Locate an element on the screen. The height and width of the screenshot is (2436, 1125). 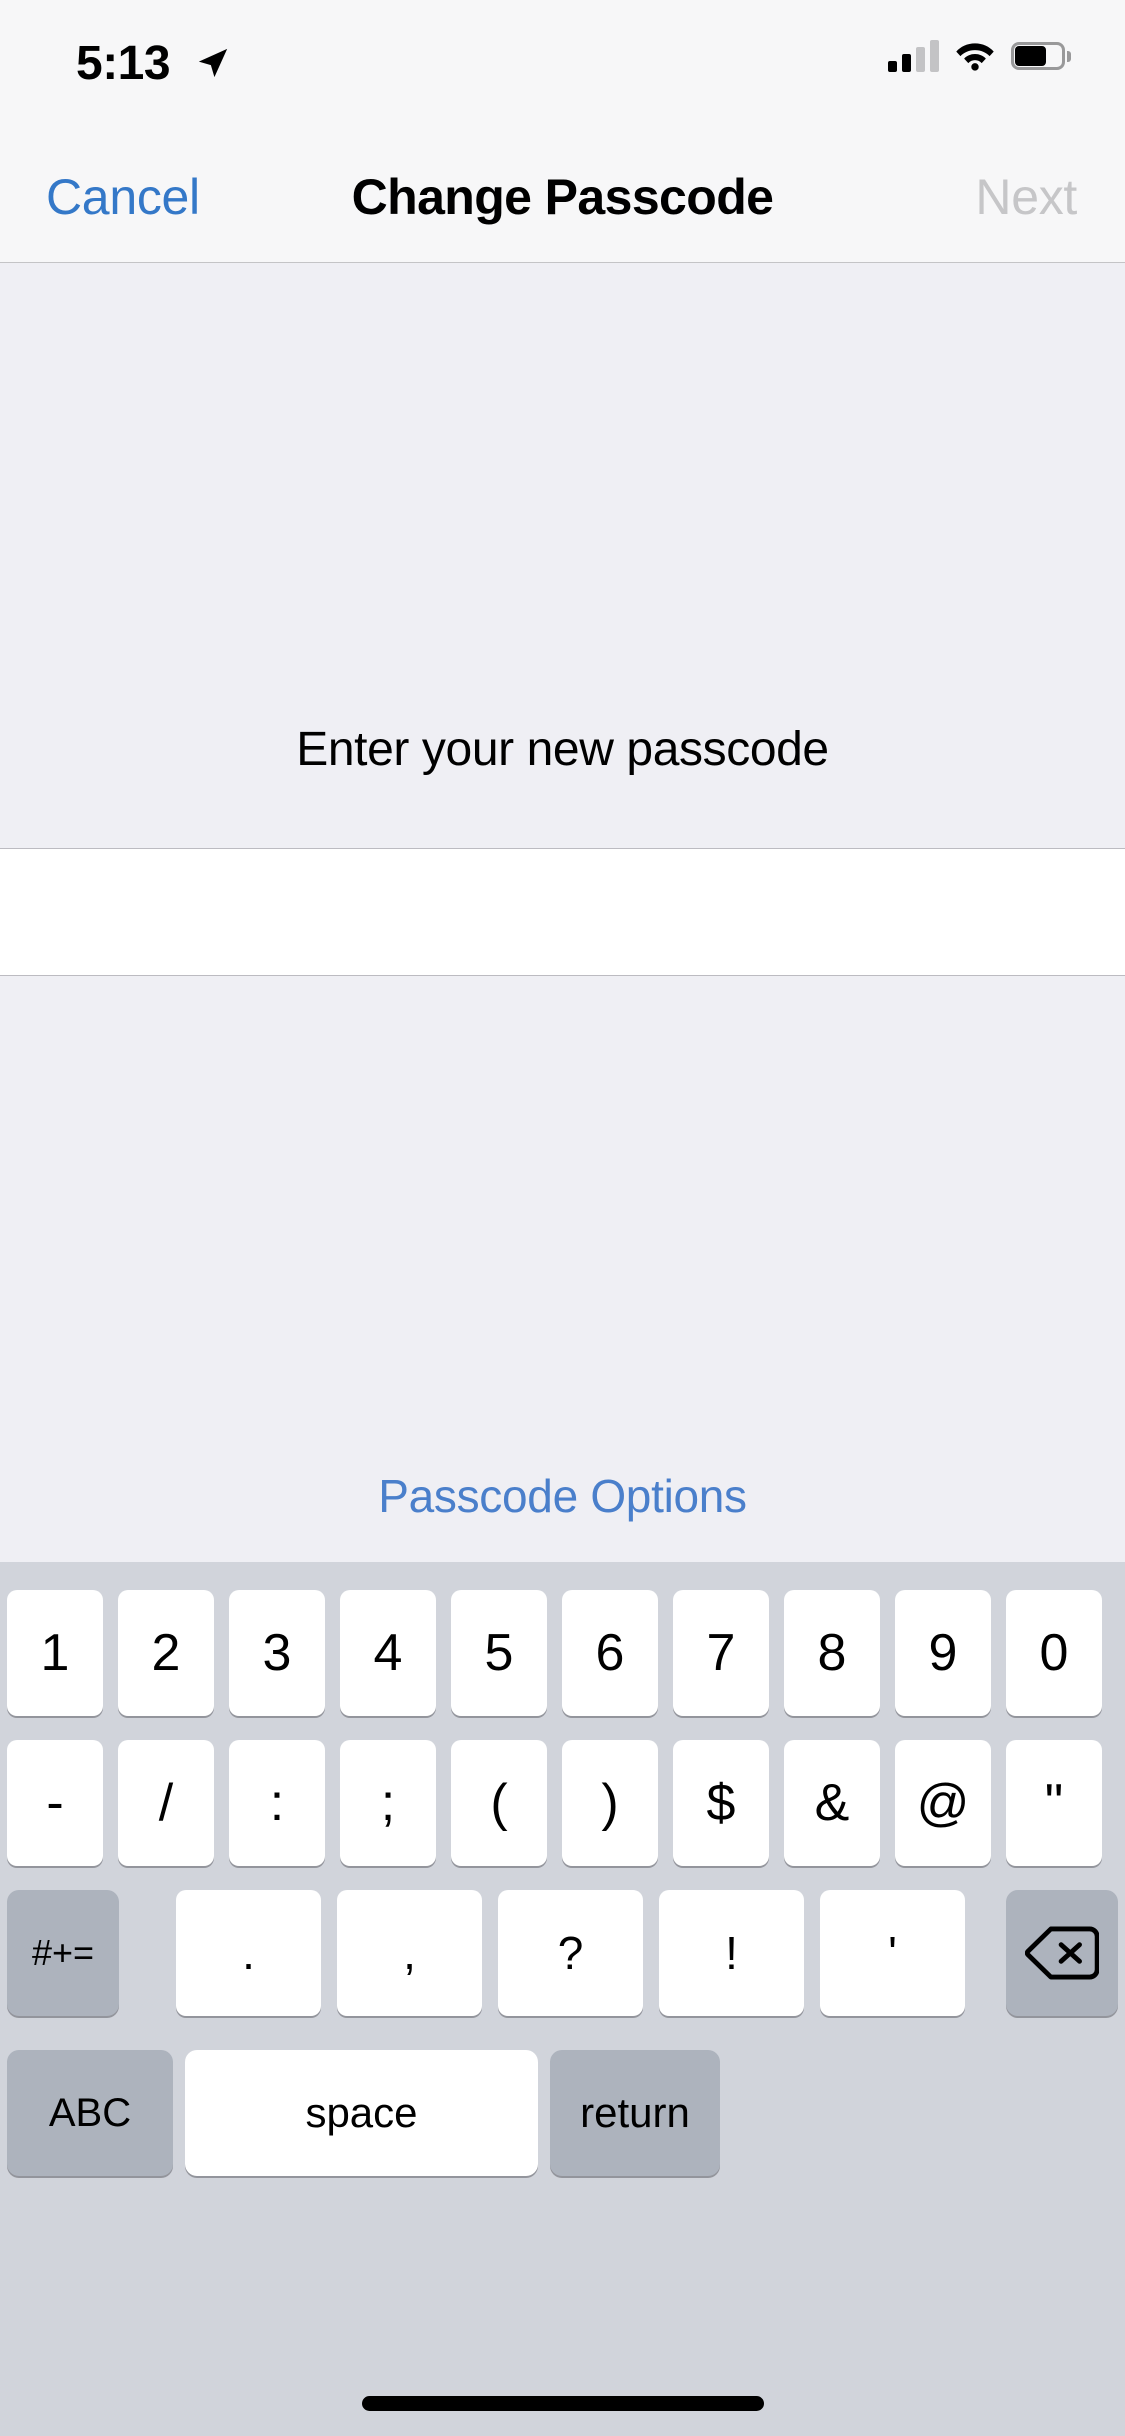
key-symbols-toggle: #+= is located at coordinates (63, 1953).